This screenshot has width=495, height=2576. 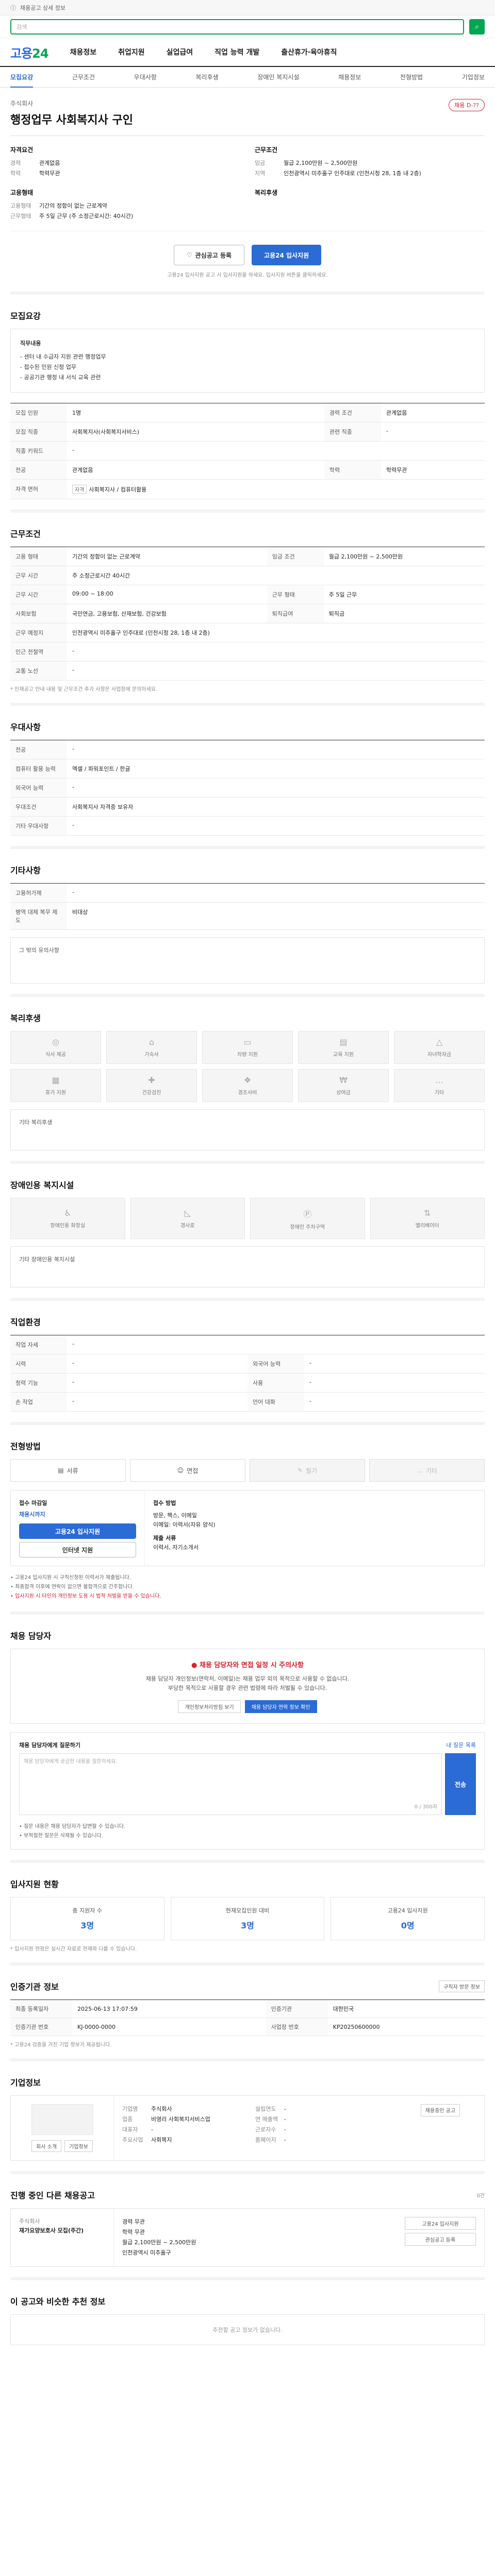 I want to click on tab-status: 채용정보, so click(x=349, y=77).